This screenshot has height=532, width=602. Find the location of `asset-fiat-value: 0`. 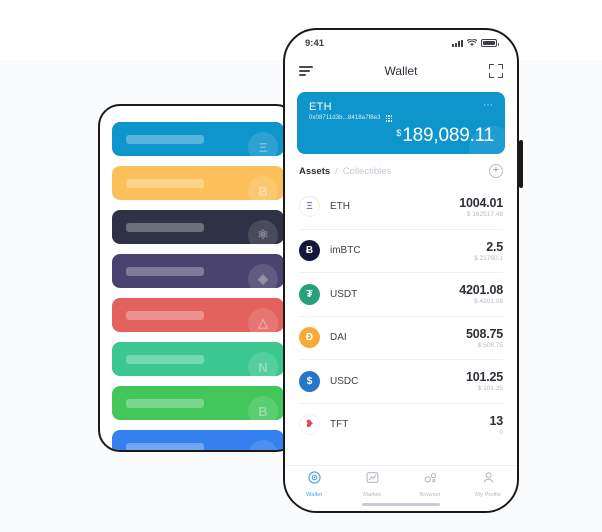

asset-fiat-value: 0 is located at coordinates (501, 432).